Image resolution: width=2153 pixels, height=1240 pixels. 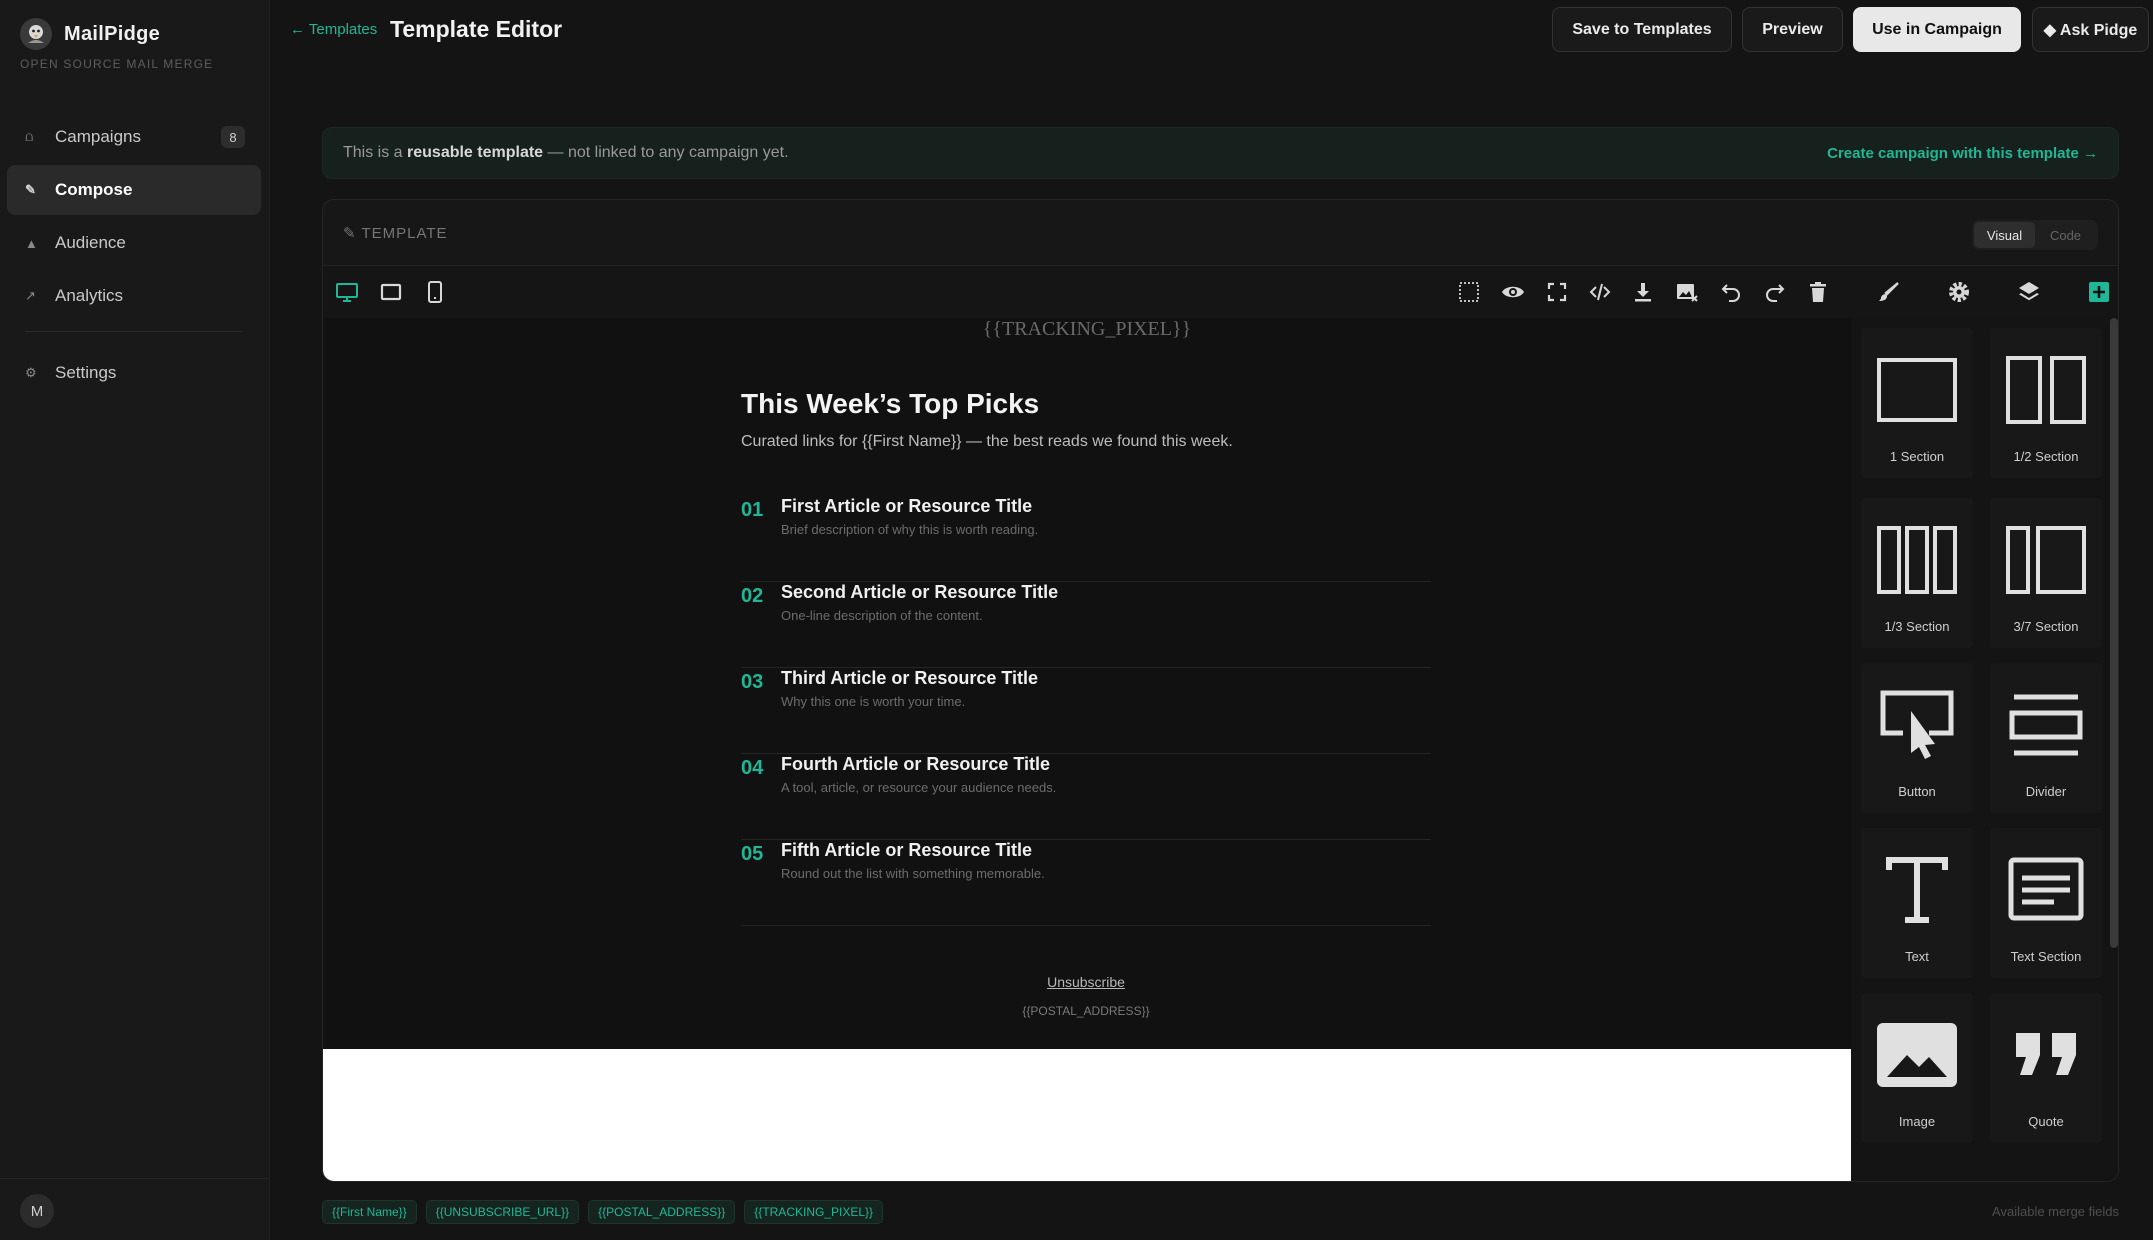 What do you see at coordinates (752, 510) in the screenshot?
I see `article-number: 01` at bounding box center [752, 510].